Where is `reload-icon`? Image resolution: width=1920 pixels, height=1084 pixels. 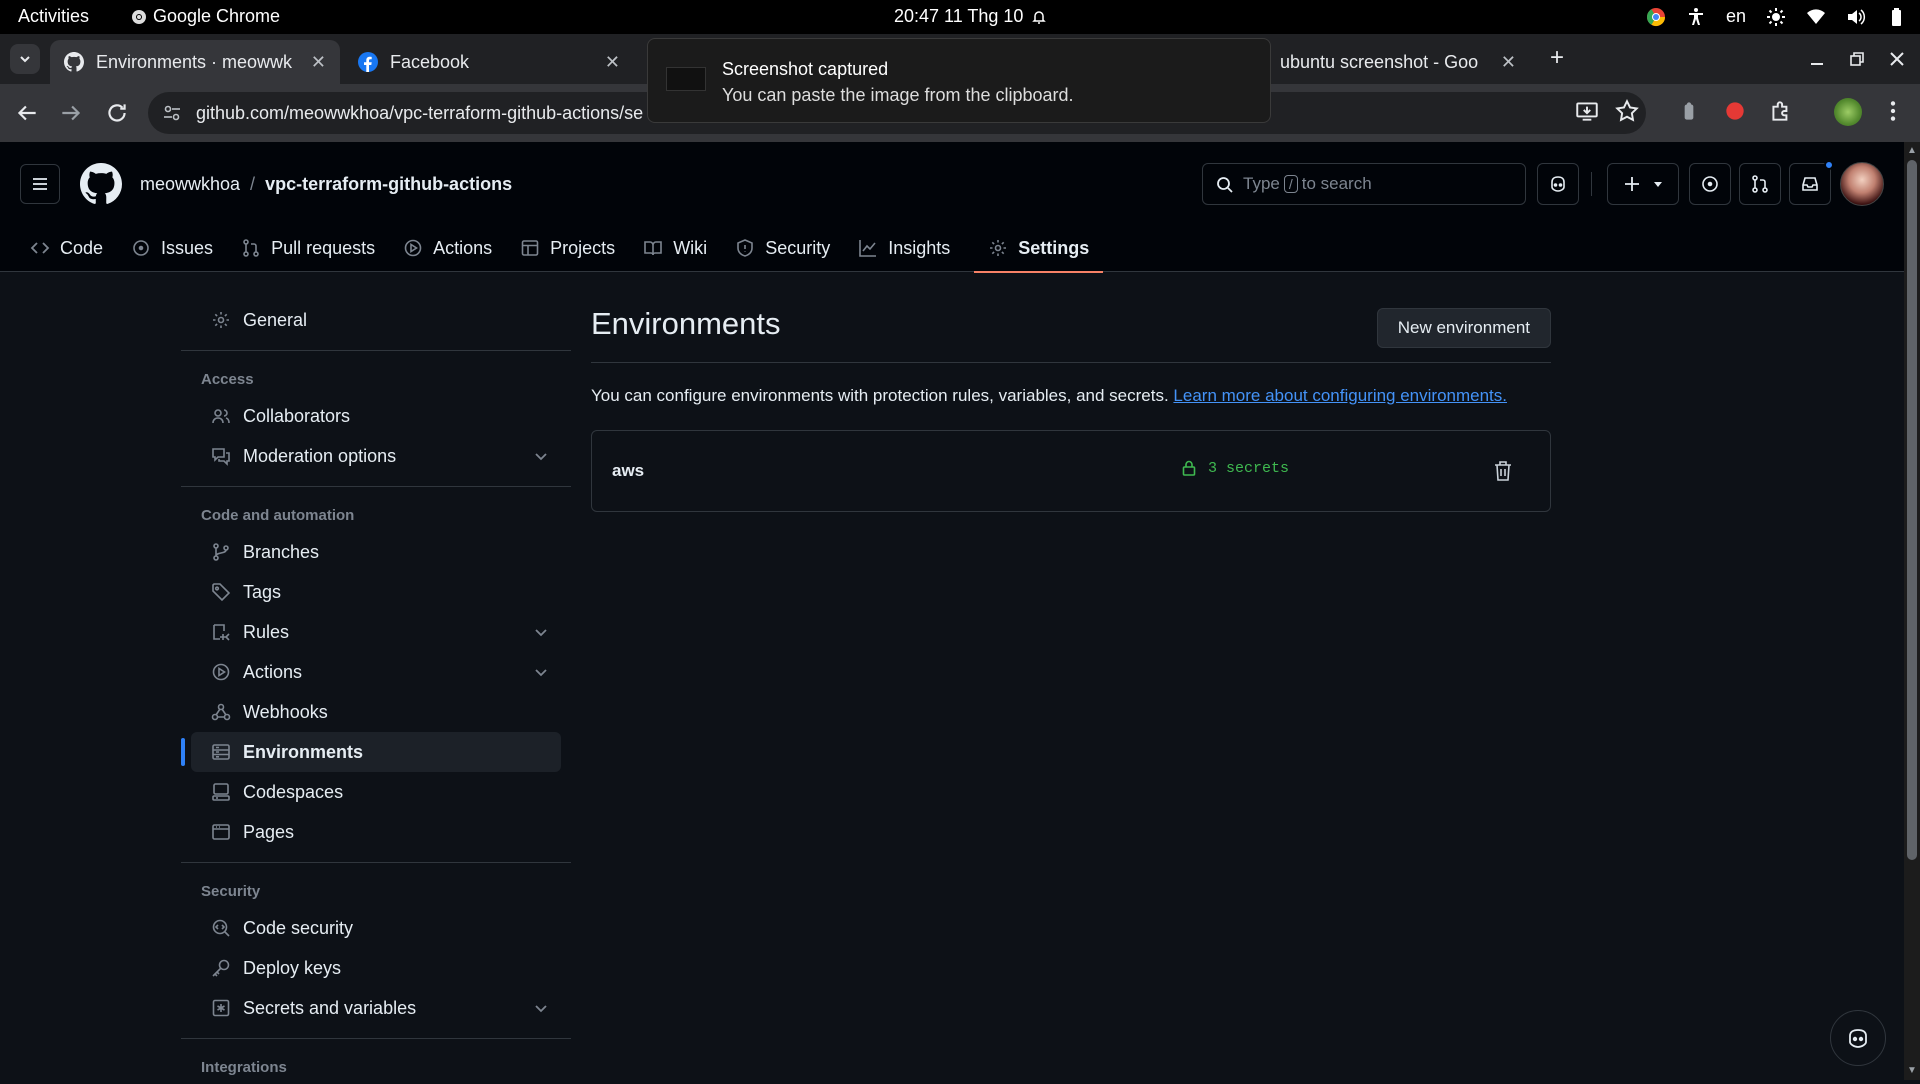 reload-icon is located at coordinates (117, 113).